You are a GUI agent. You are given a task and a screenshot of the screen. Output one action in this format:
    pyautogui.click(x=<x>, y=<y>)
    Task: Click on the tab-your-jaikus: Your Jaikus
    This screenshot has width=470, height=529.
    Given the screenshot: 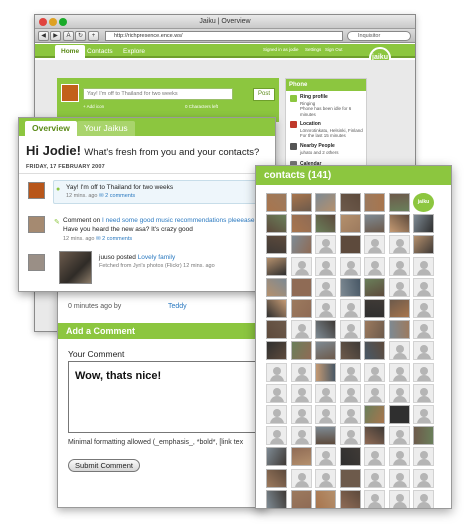 What is the action you would take?
    pyautogui.click(x=106, y=128)
    